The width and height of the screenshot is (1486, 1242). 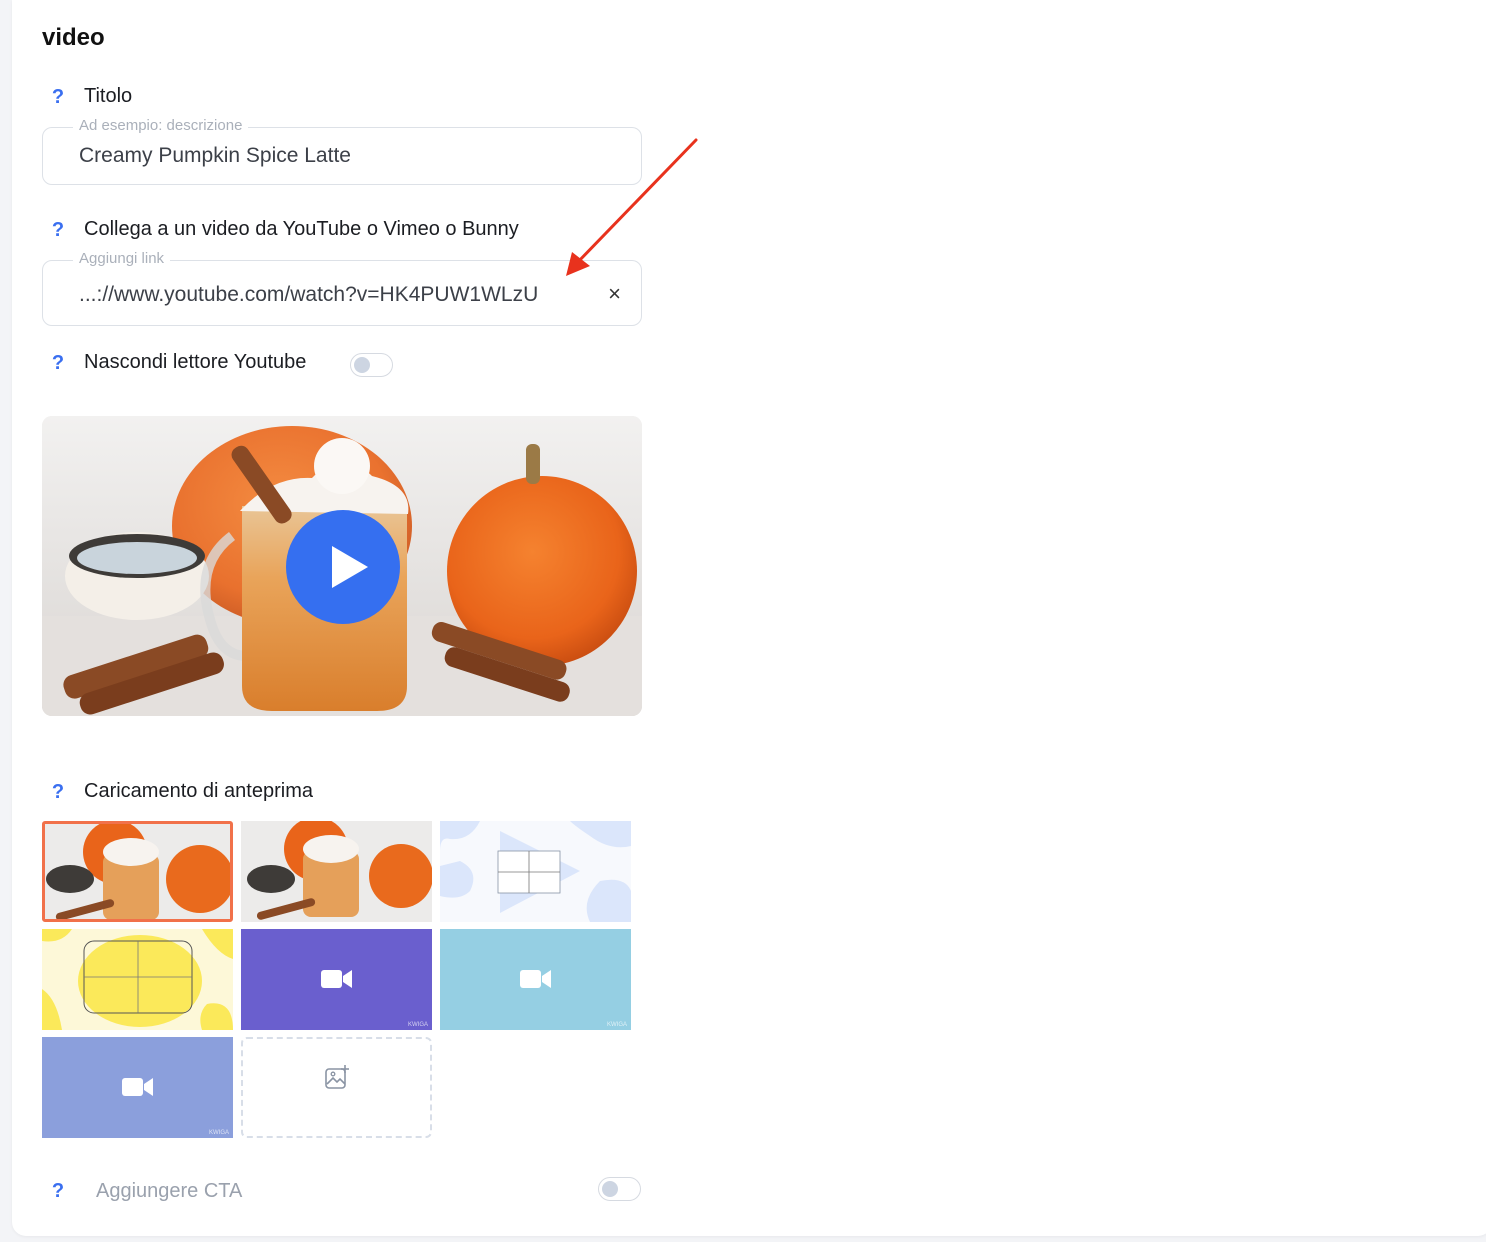 What do you see at coordinates (58, 230) in the screenshot?
I see `help-icon-link: ?` at bounding box center [58, 230].